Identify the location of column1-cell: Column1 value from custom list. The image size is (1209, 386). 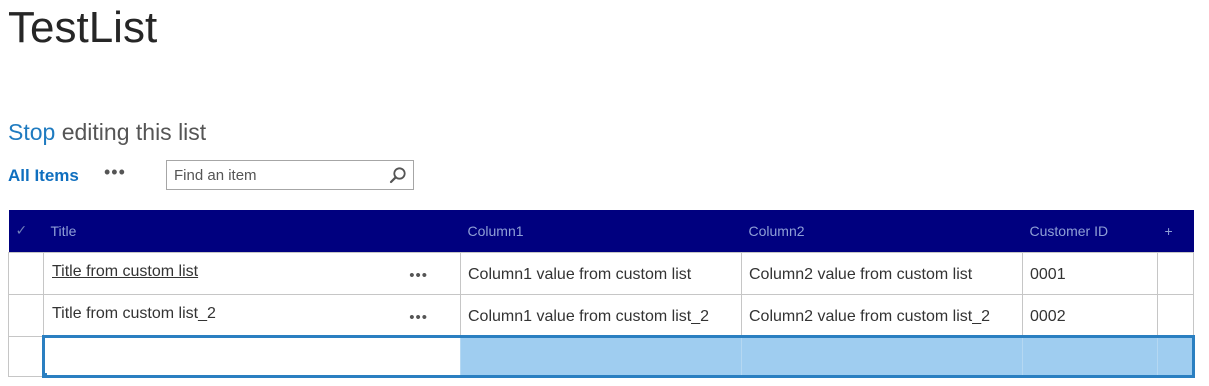
(601, 273).